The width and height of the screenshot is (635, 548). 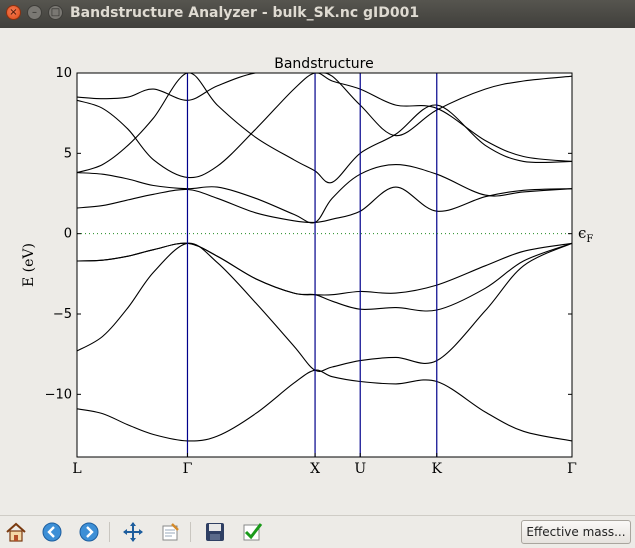 I want to click on window-minimize-button: –, so click(x=34, y=12).